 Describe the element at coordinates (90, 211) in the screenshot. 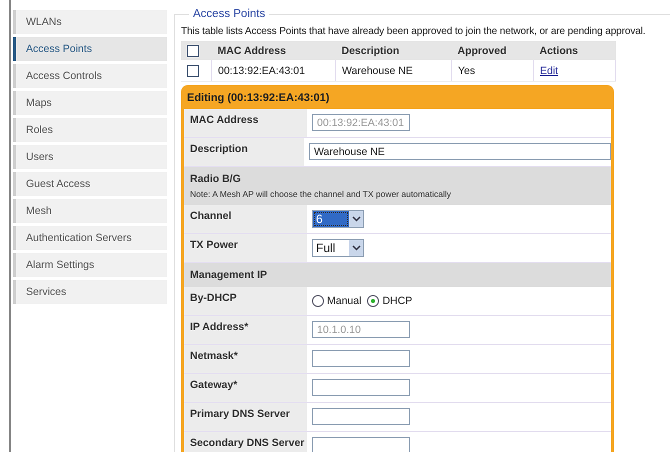

I see `sidebar-item: Mesh` at that location.